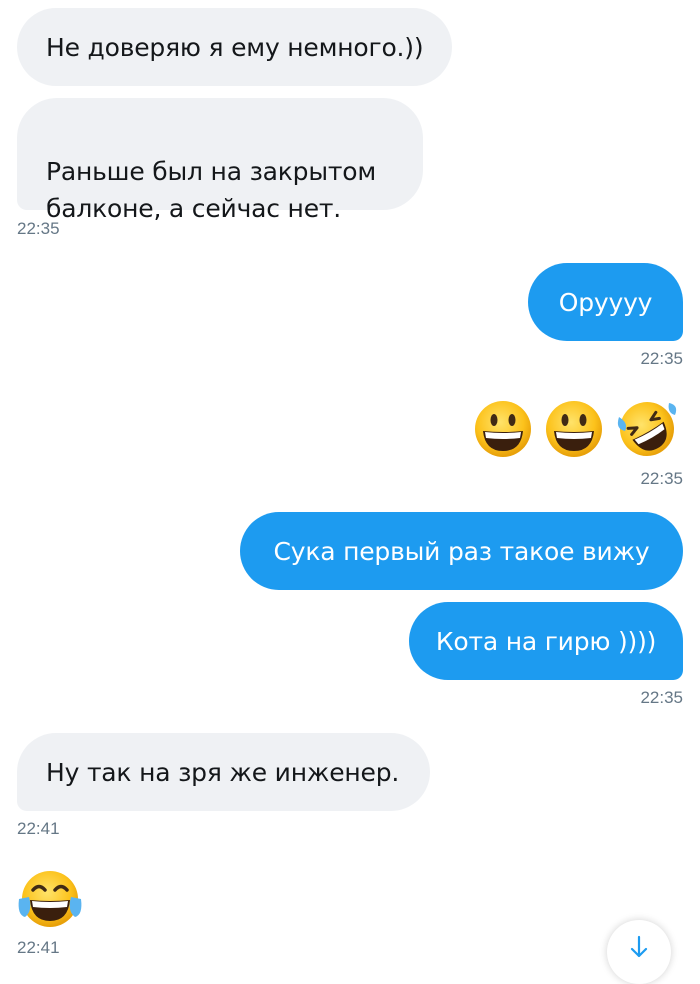  What do you see at coordinates (639, 952) in the screenshot?
I see `scroll-to-bottom-button` at bounding box center [639, 952].